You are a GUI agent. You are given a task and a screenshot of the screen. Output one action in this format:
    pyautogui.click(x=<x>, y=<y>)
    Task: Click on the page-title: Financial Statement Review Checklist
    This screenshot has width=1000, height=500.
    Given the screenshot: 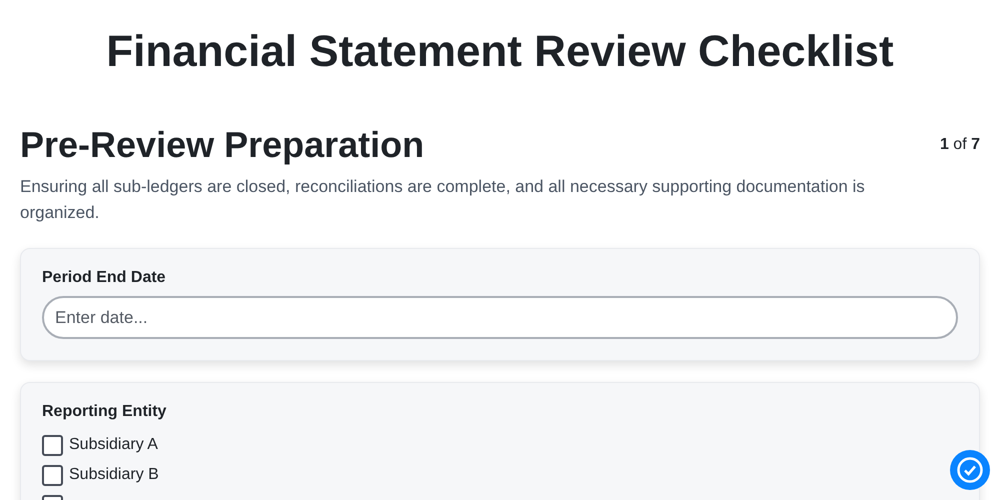 What is the action you would take?
    pyautogui.click(x=500, y=52)
    